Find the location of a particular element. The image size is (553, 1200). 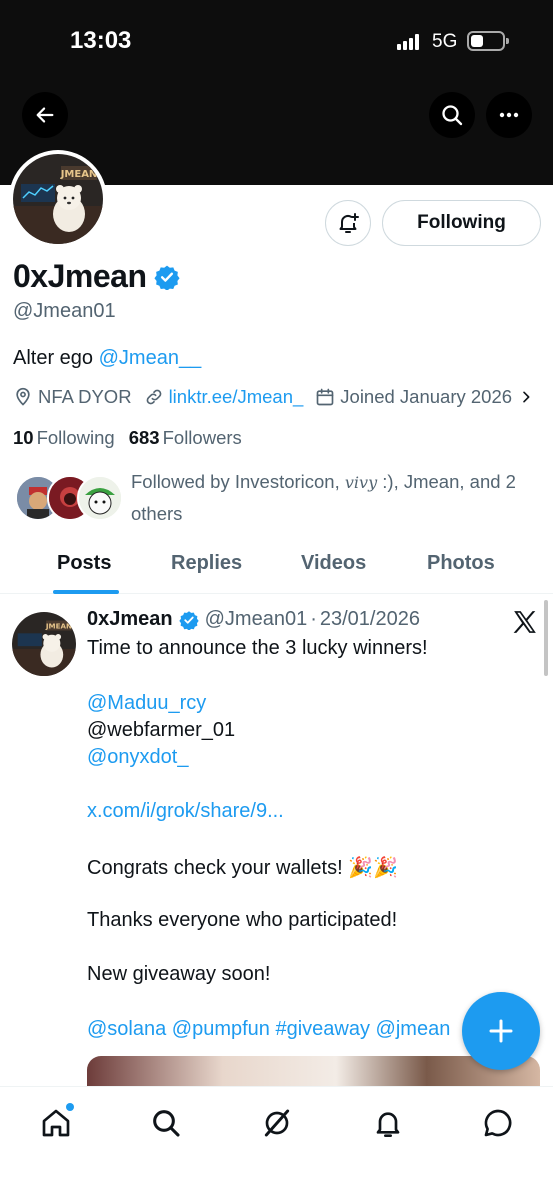

home-icon is located at coordinates (56, 1123).